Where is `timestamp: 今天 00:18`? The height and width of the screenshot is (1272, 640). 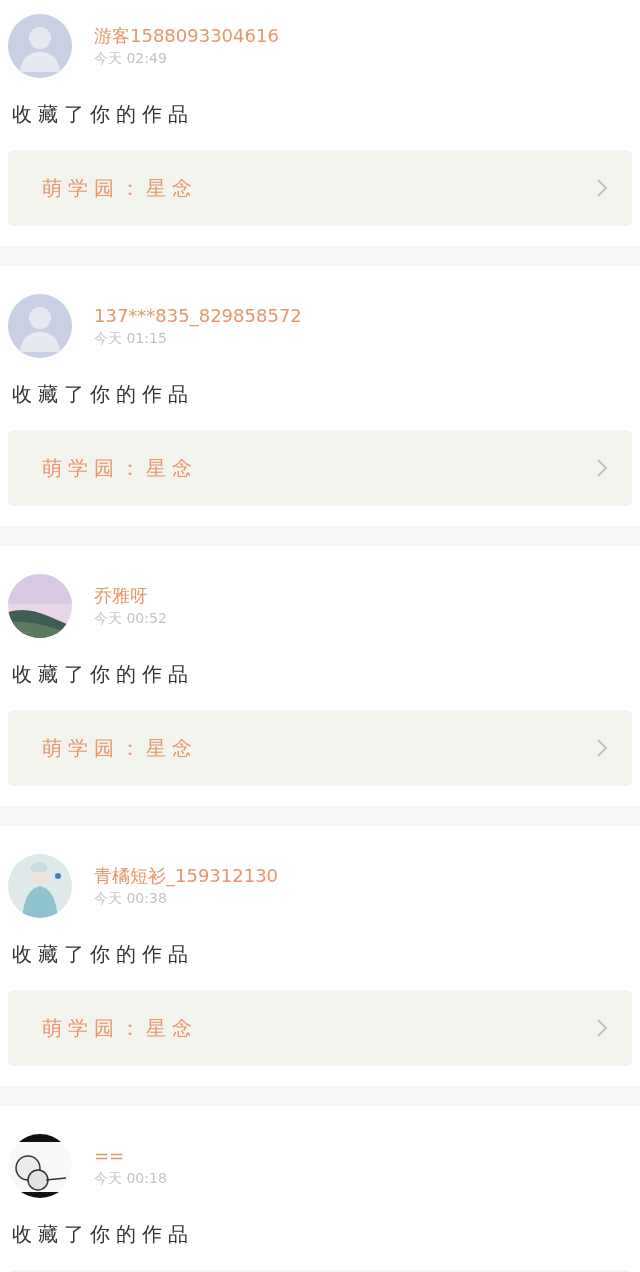
timestamp: 今天 00:18 is located at coordinates (130, 1178).